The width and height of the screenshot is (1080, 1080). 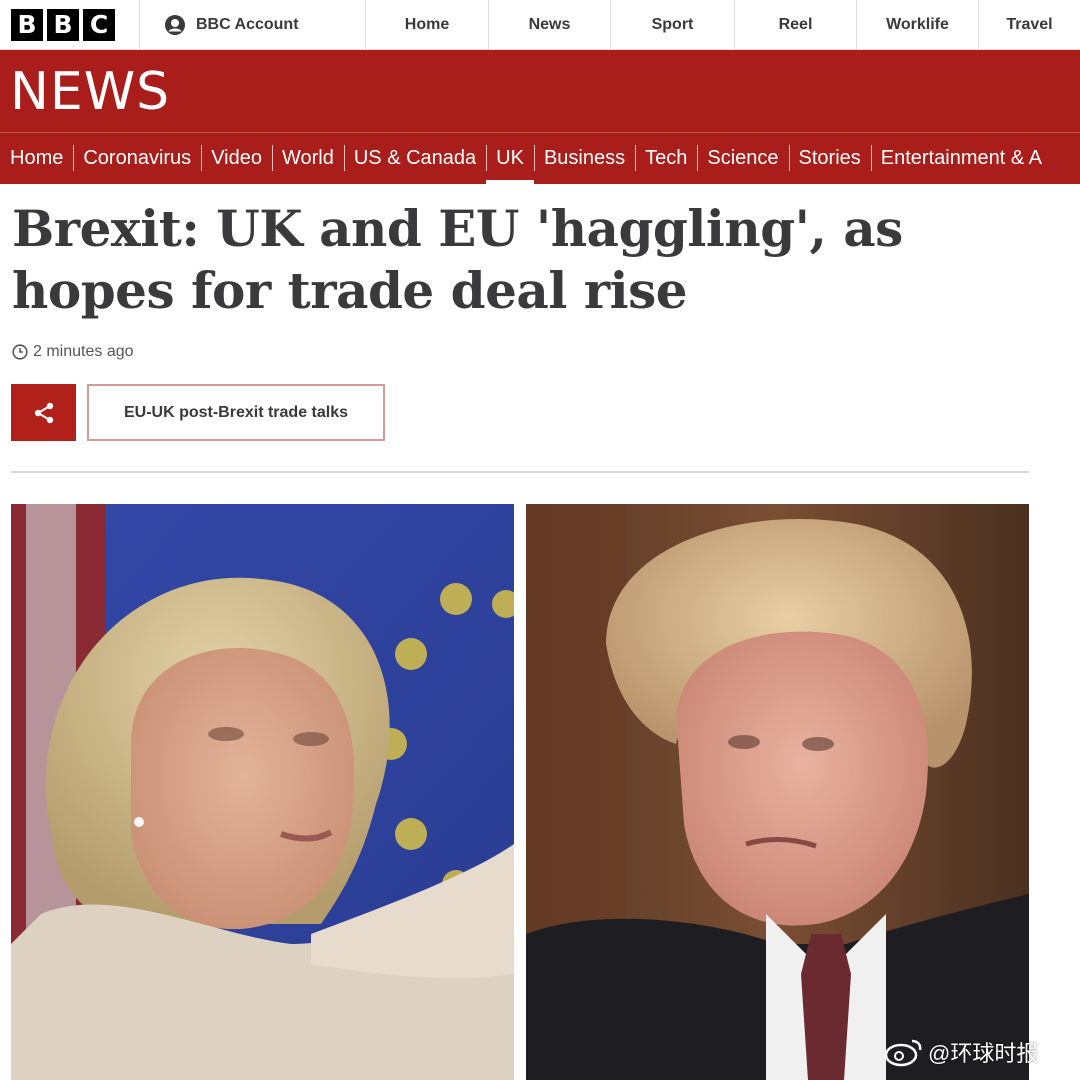 I want to click on watermark: @环球时报, so click(x=961, y=1052).